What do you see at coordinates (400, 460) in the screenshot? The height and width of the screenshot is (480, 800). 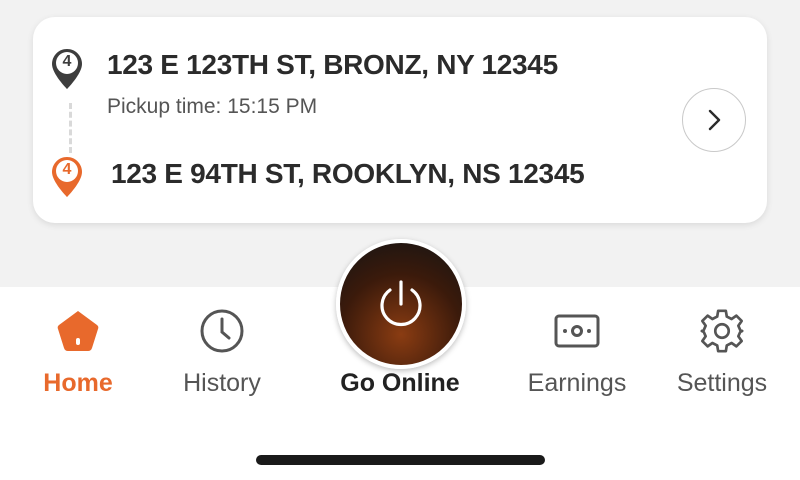 I see `home-indicator` at bounding box center [400, 460].